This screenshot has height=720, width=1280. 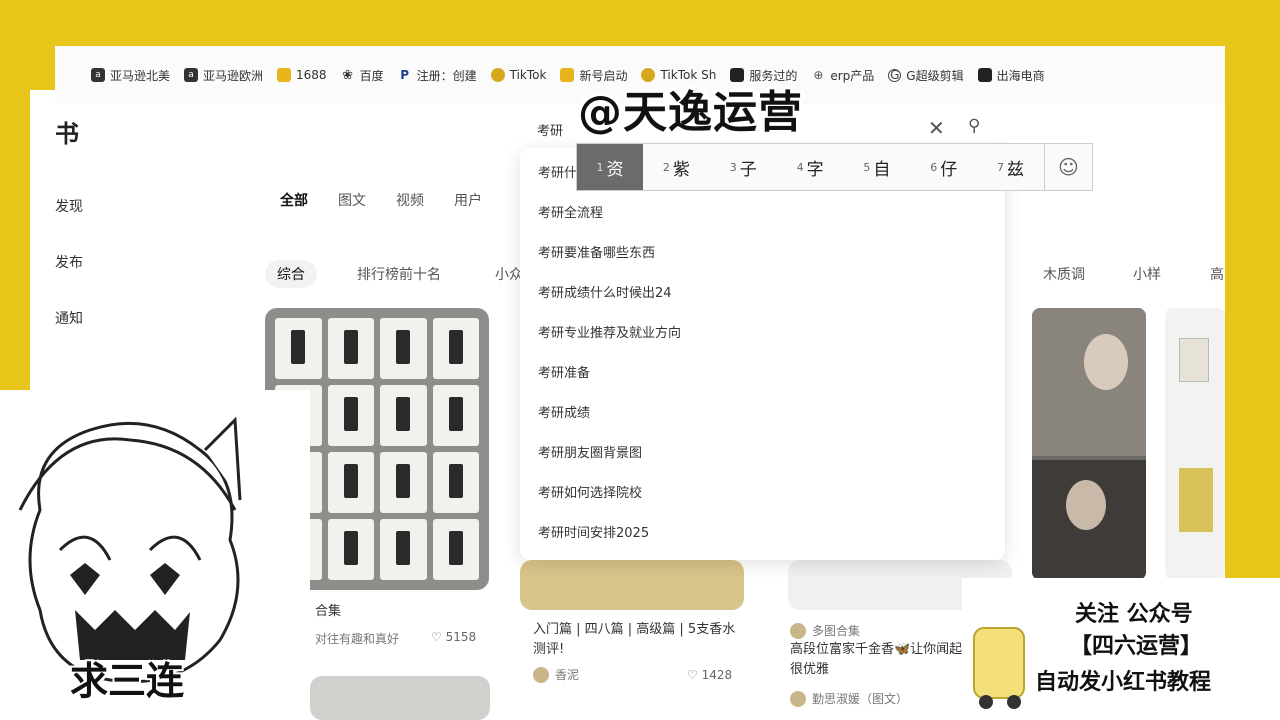 What do you see at coordinates (291, 274) in the screenshot?
I see `filter-chip-comprehensive: 综合` at bounding box center [291, 274].